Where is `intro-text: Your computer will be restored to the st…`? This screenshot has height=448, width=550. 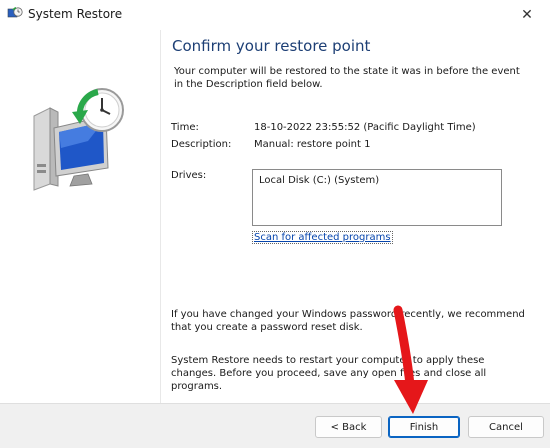 intro-text: Your computer will be restored to the st… is located at coordinates (347, 78).